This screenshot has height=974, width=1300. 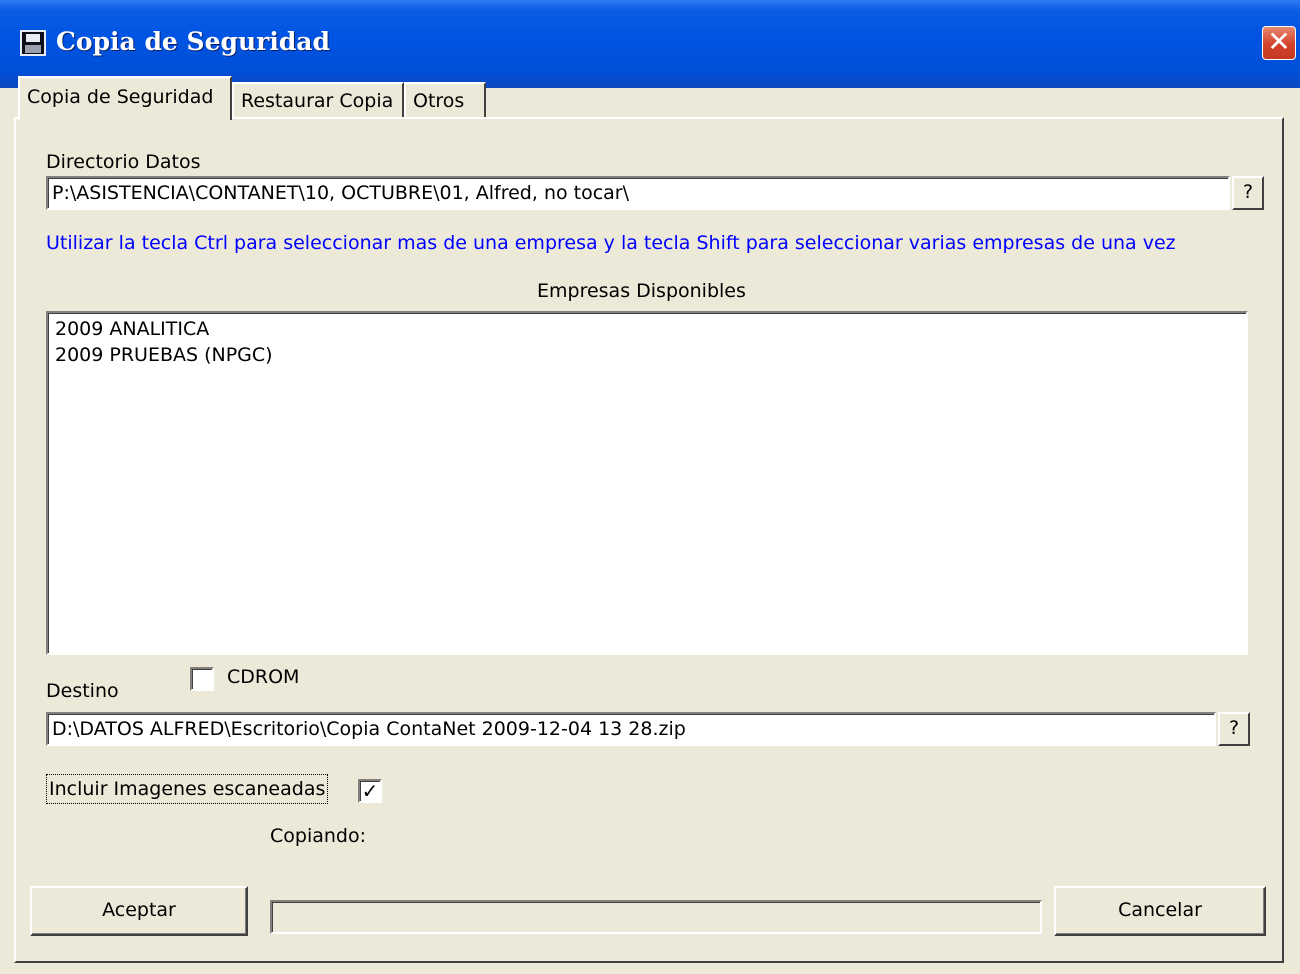 I want to click on data-dir-label: Directorio Datos, so click(x=123, y=162).